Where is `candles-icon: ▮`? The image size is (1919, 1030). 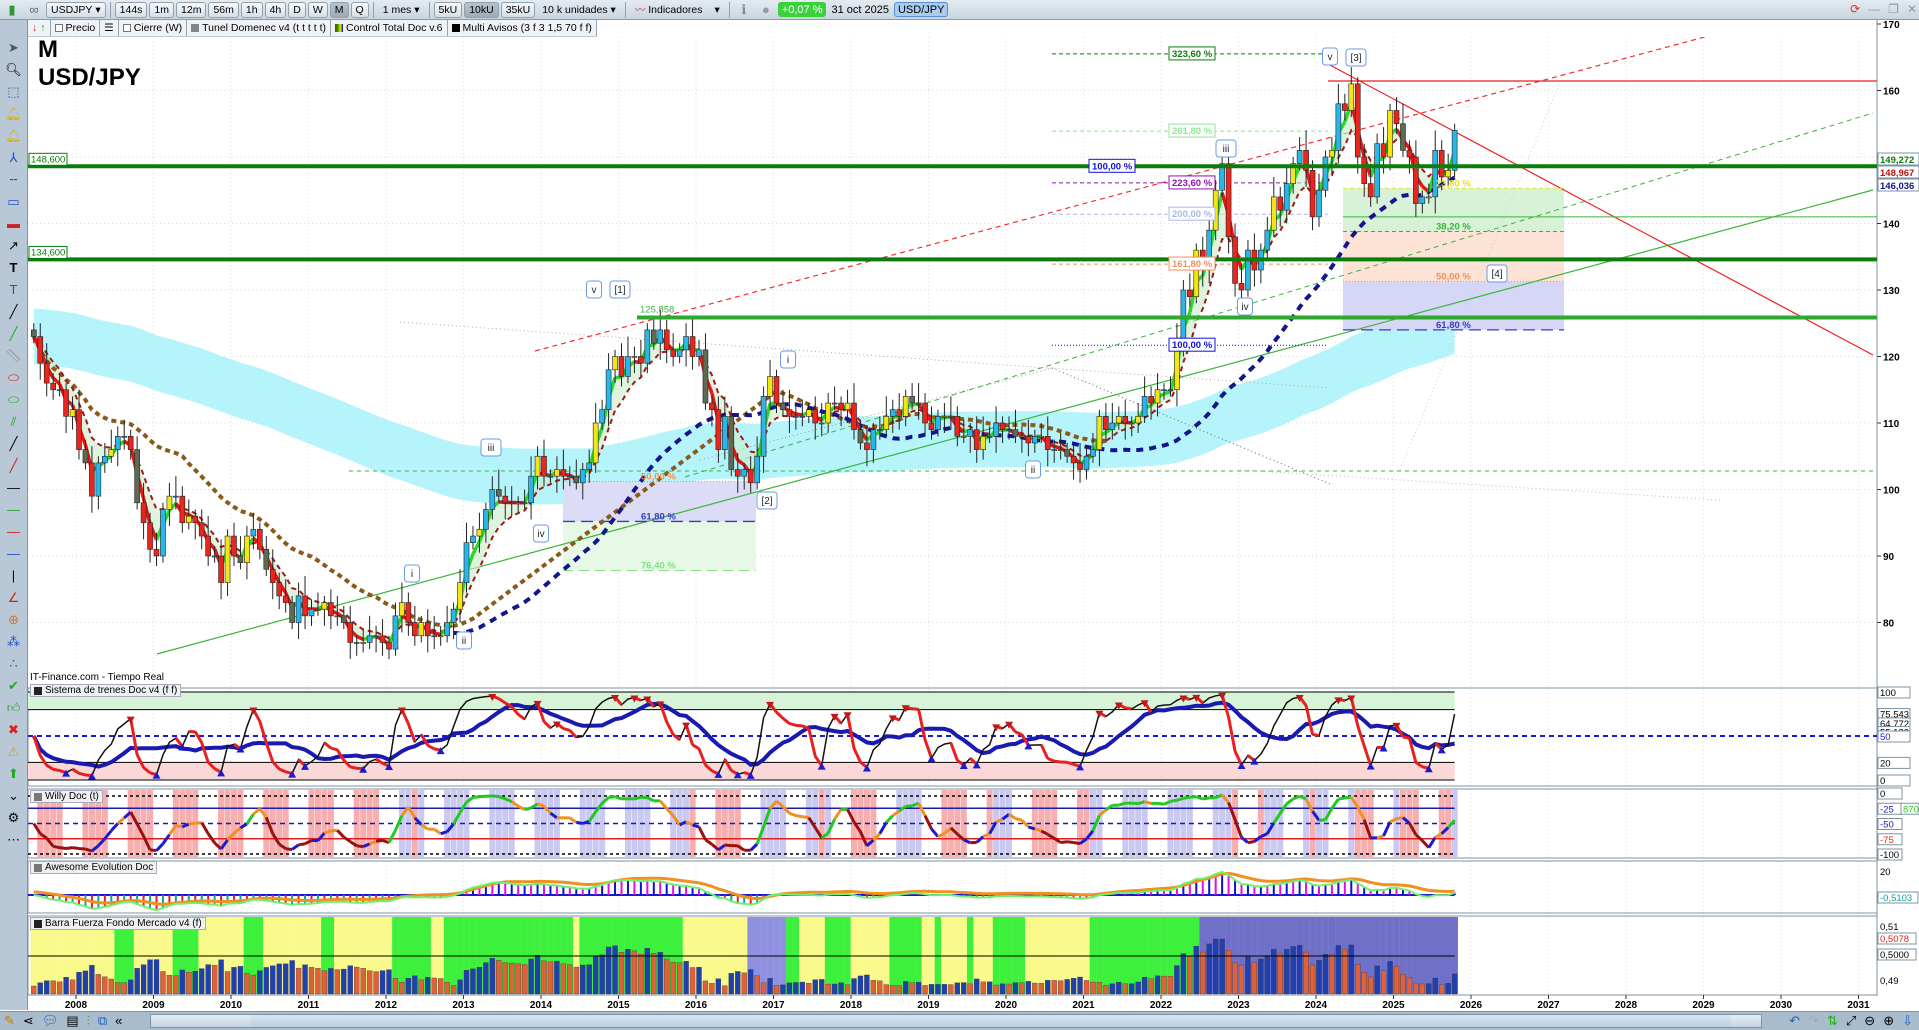 candles-icon: ▮ is located at coordinates (12, 10).